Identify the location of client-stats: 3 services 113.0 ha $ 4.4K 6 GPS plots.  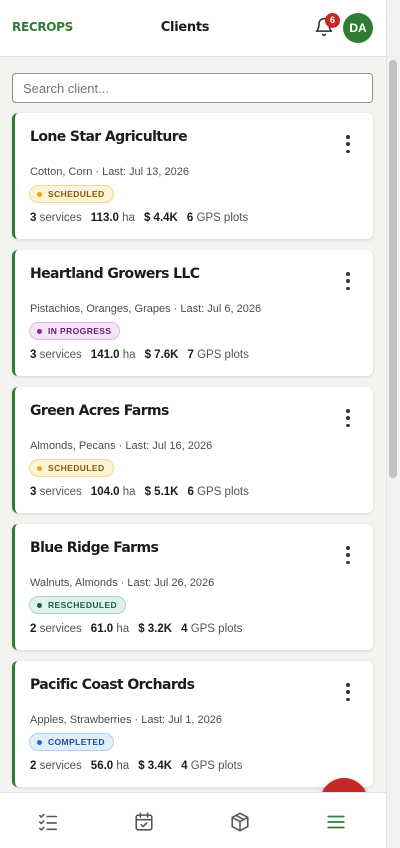
(139, 218).